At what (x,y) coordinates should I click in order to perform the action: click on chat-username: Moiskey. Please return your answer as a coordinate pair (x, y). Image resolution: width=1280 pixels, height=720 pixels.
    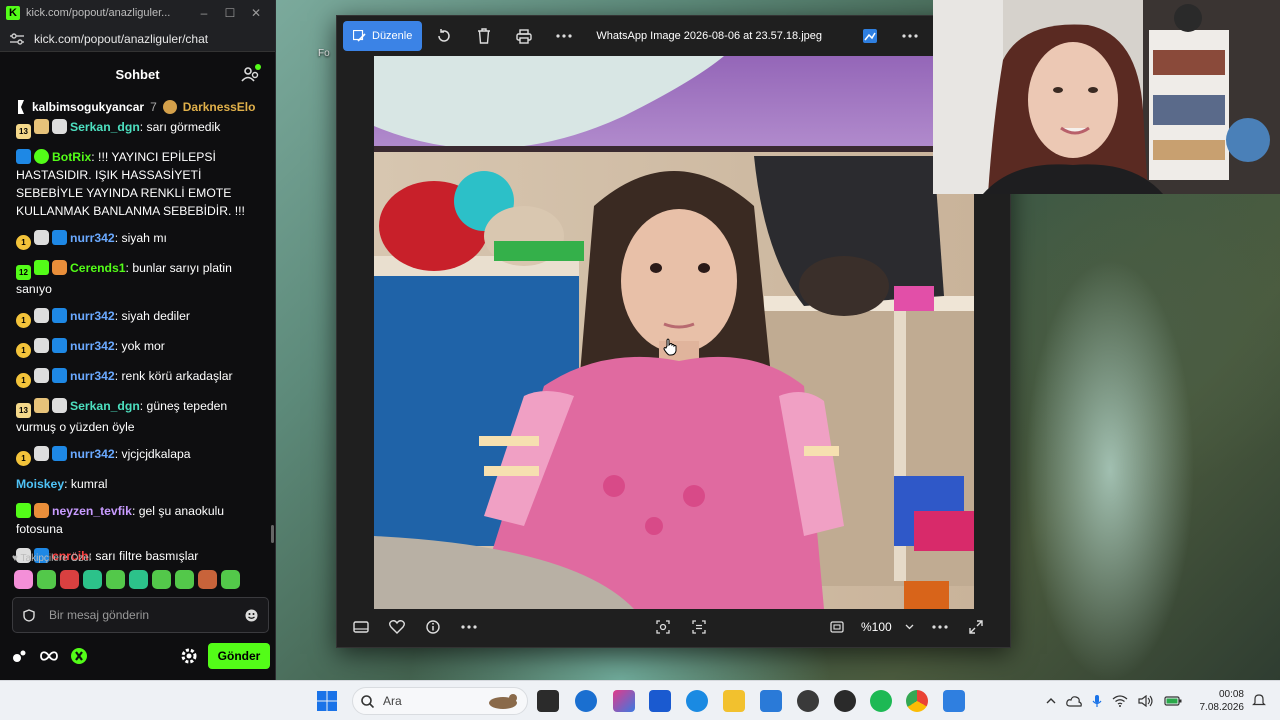
    Looking at the image, I should click on (40, 484).